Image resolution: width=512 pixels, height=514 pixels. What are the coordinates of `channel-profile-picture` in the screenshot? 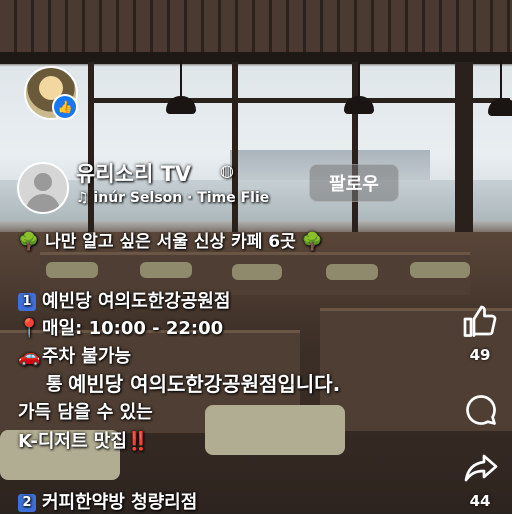 It's located at (43, 188).